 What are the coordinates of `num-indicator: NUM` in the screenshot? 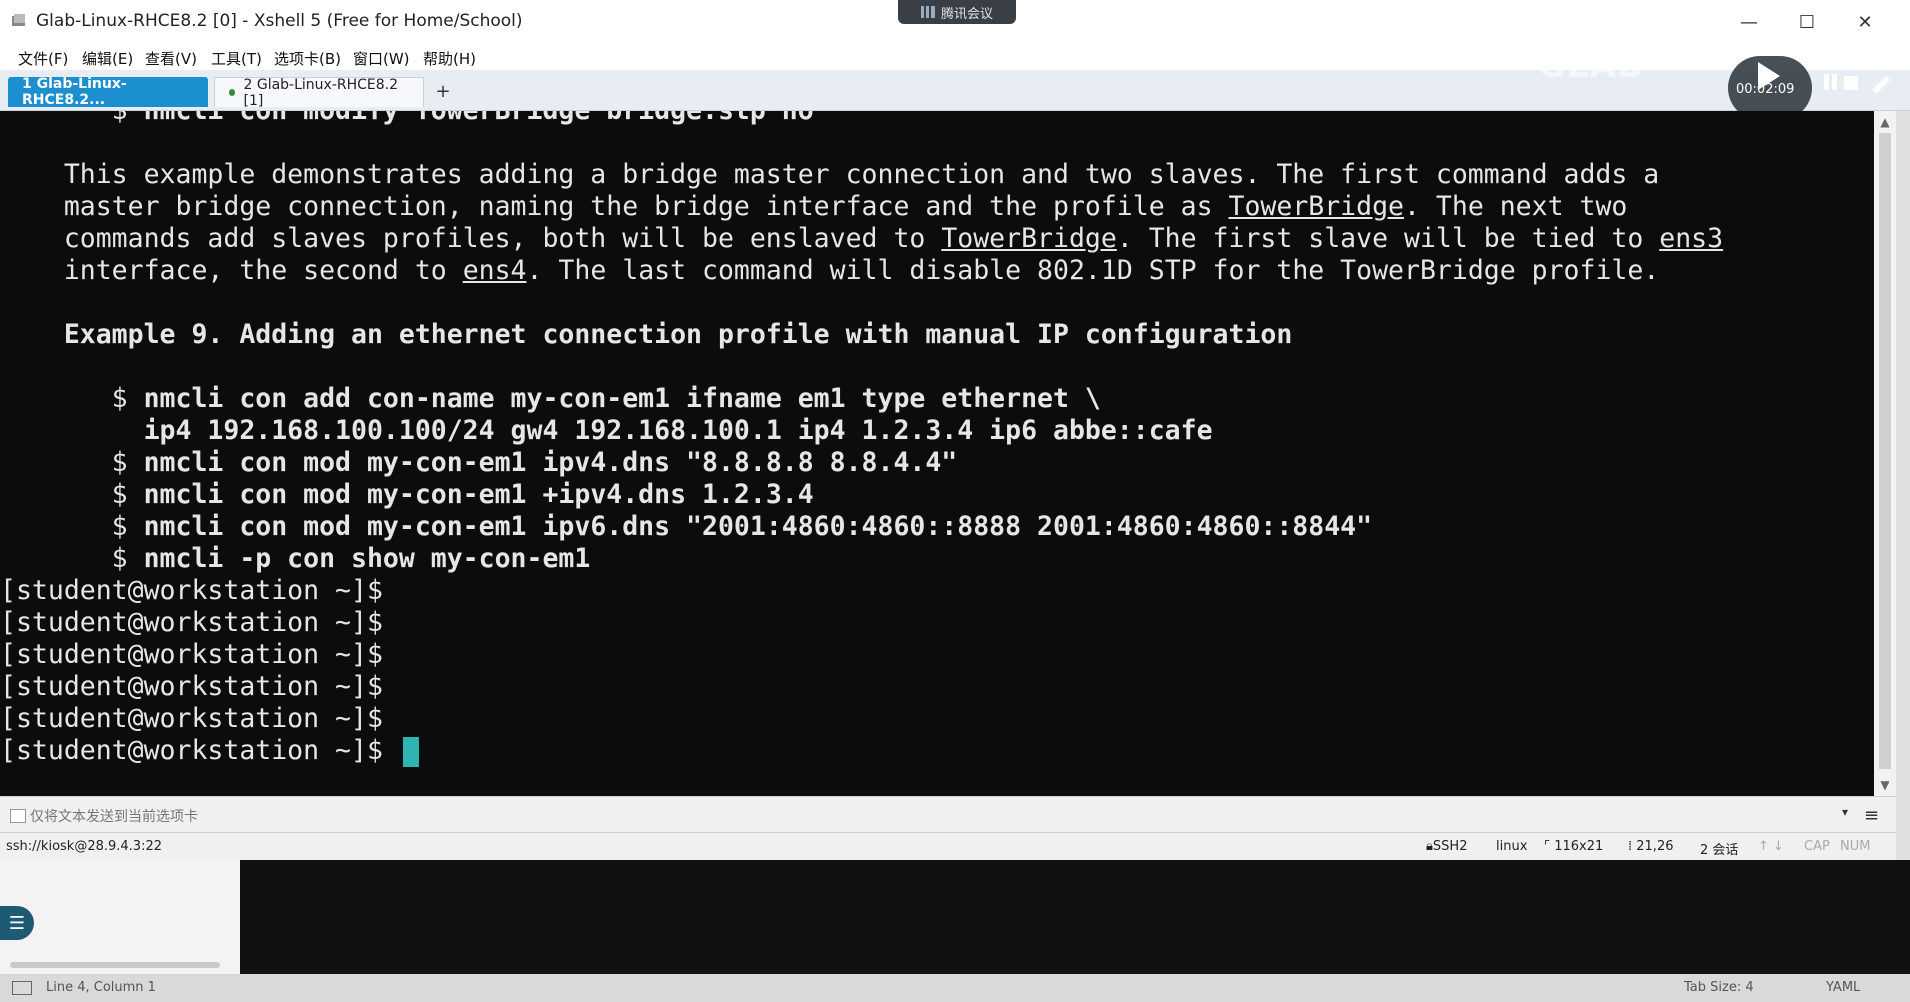 It's located at (1855, 846).